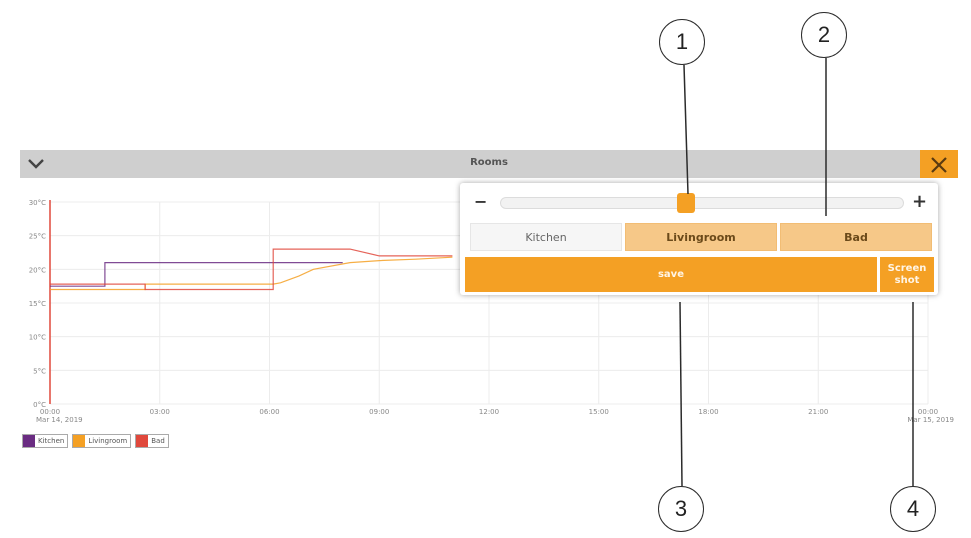  I want to click on save-button: save, so click(671, 274).